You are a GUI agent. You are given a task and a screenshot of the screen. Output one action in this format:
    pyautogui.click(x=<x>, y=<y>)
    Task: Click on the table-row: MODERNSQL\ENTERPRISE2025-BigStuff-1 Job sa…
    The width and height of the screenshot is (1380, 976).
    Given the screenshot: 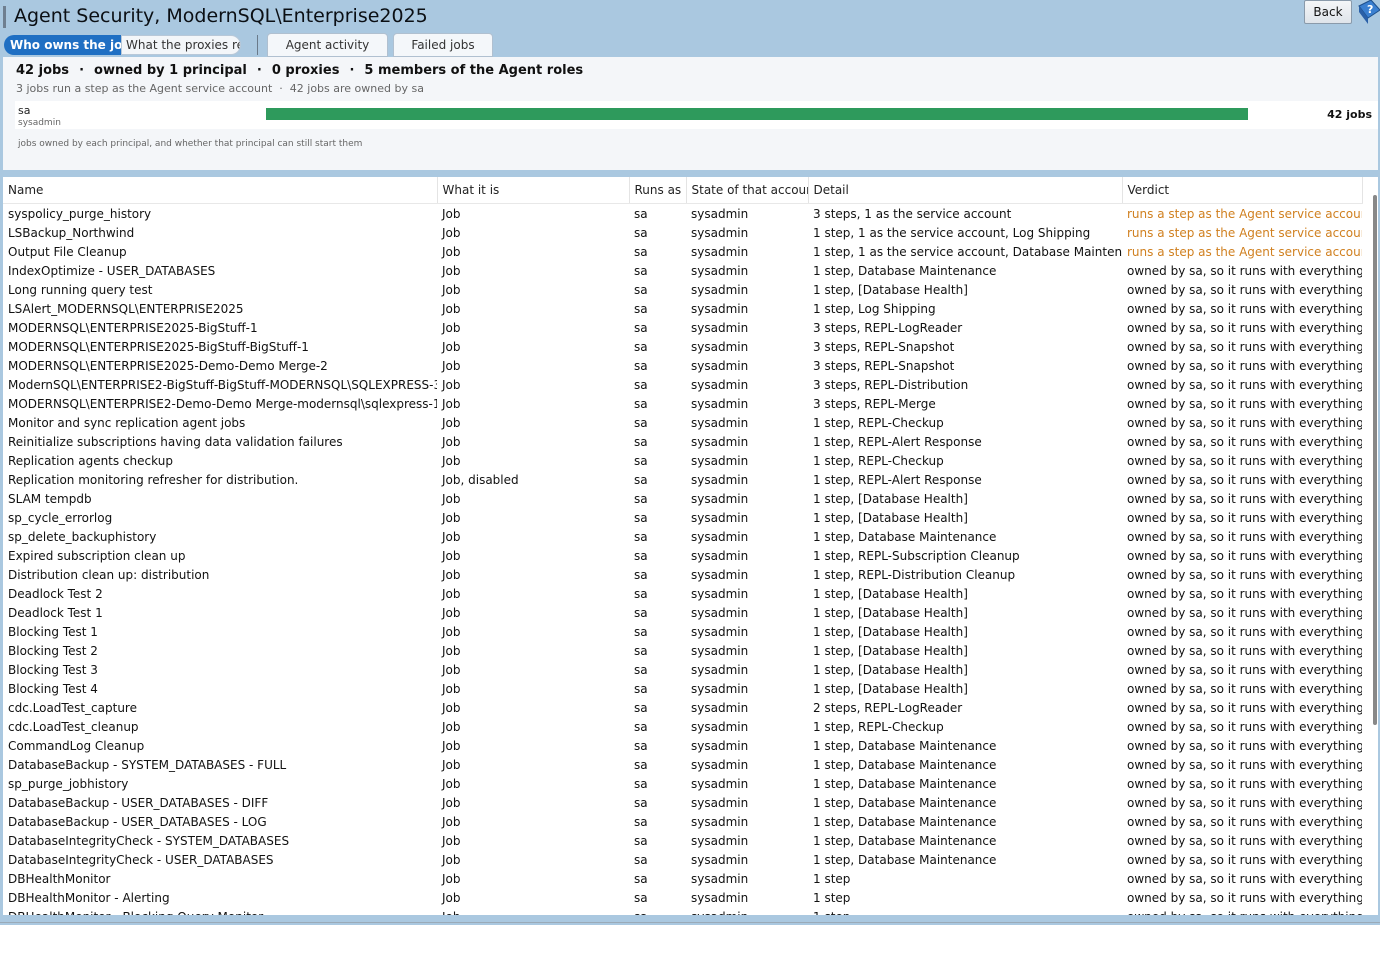 What is the action you would take?
    pyautogui.click(x=682, y=327)
    